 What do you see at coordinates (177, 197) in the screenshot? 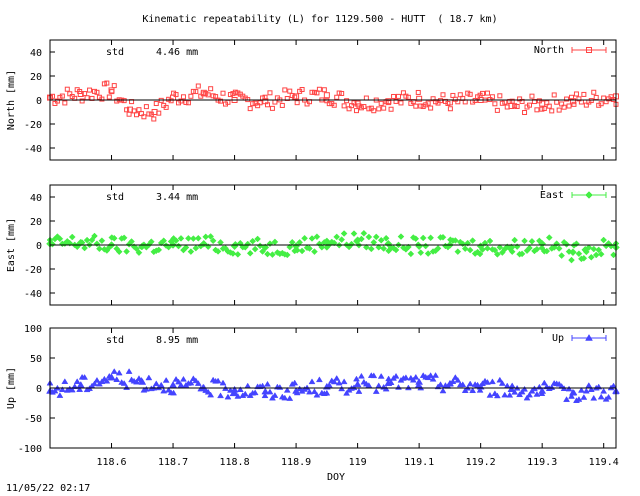
I see `east-std-value: 3.44 mm` at bounding box center [177, 197].